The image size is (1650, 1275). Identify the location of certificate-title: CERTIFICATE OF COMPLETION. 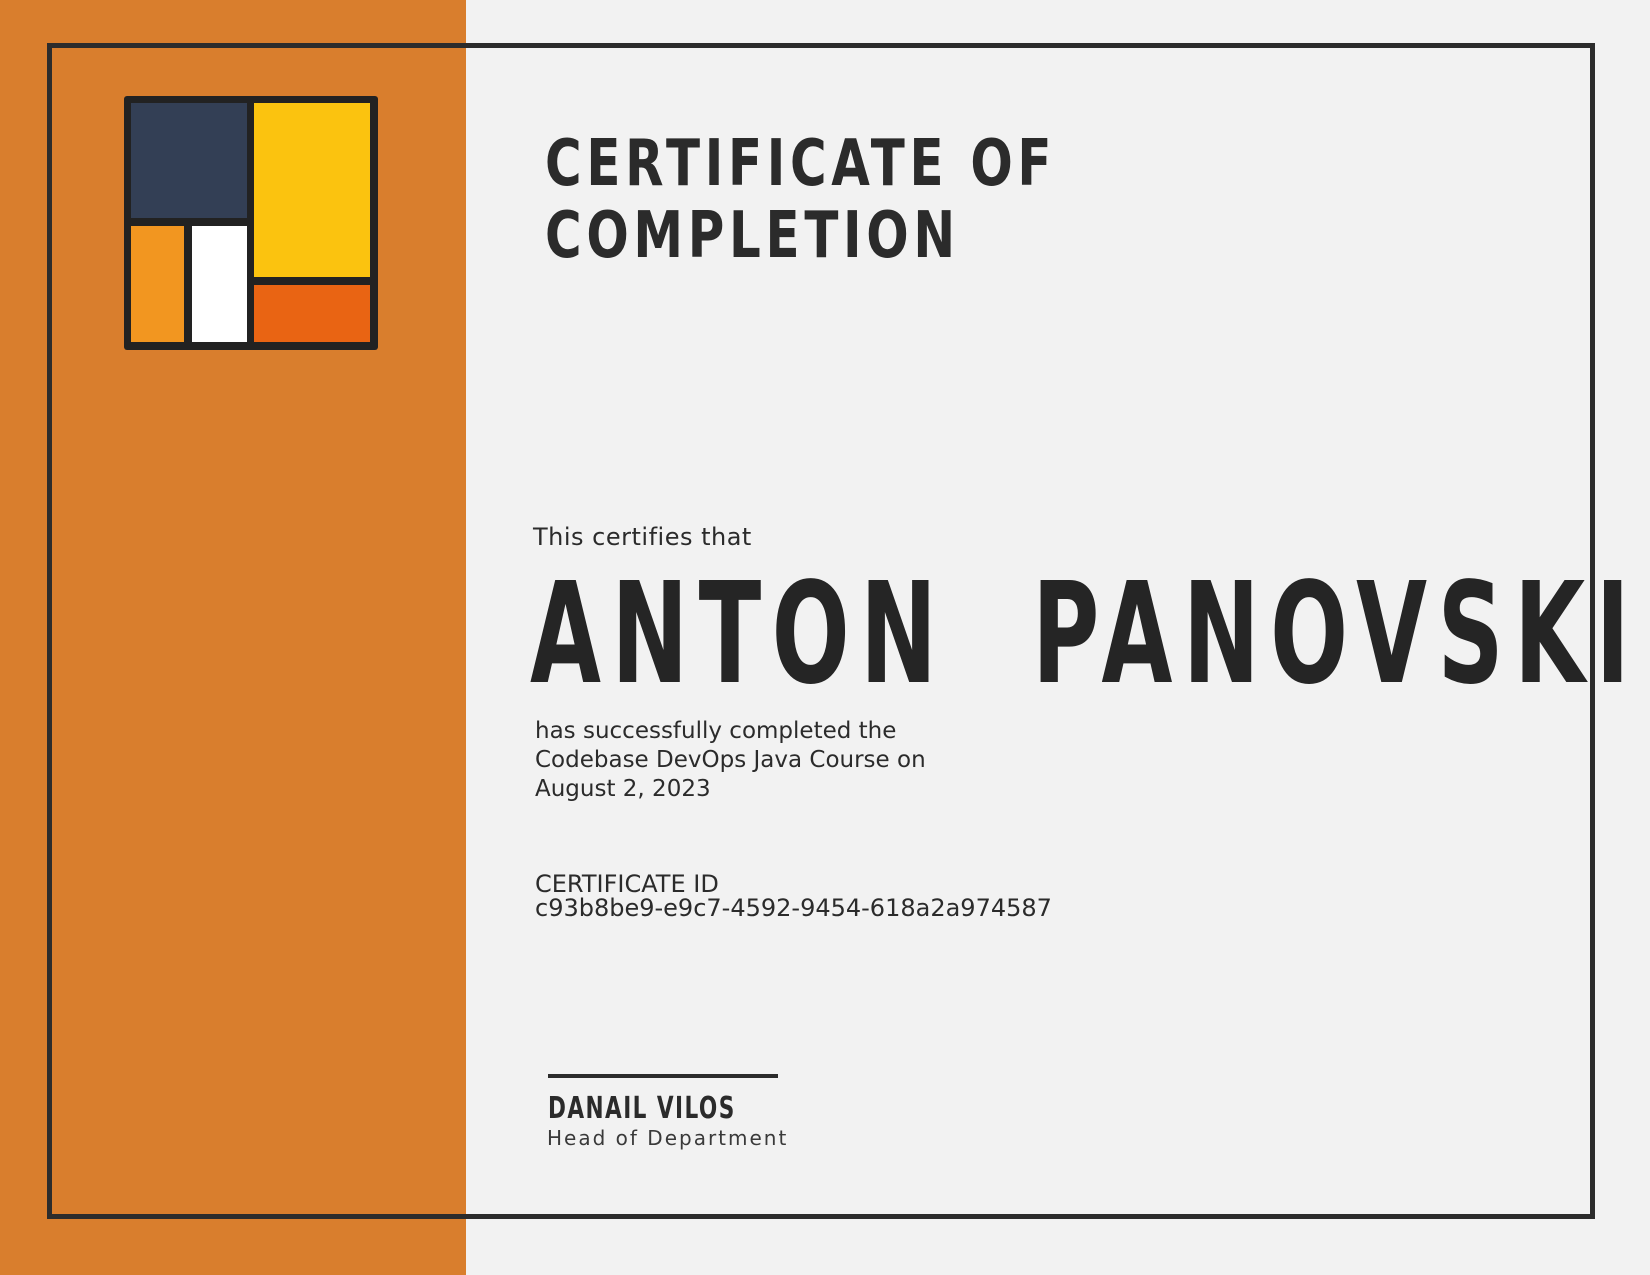
(800, 200).